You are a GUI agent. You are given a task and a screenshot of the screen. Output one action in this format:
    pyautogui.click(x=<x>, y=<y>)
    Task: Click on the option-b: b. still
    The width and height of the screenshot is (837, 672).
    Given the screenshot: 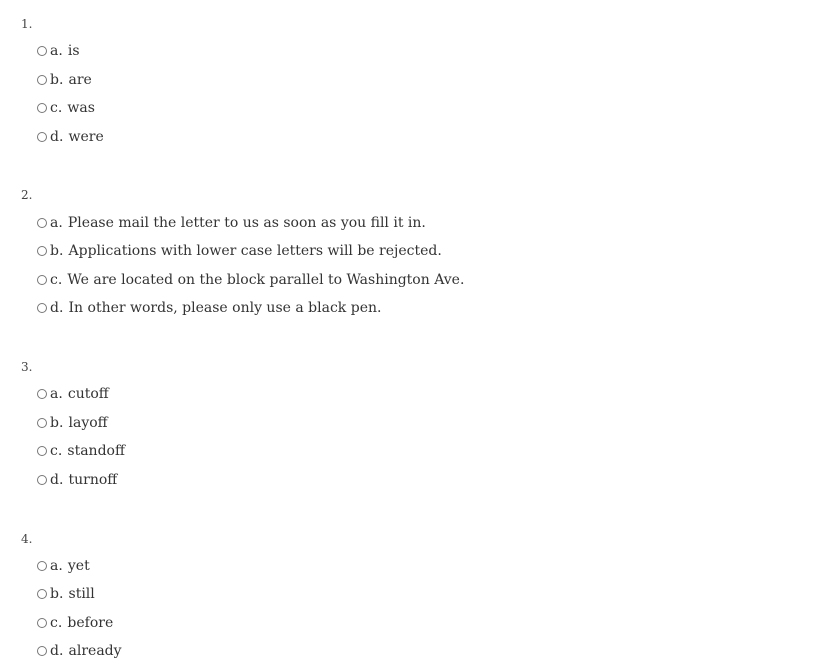 What is the action you would take?
    pyautogui.click(x=66, y=594)
    